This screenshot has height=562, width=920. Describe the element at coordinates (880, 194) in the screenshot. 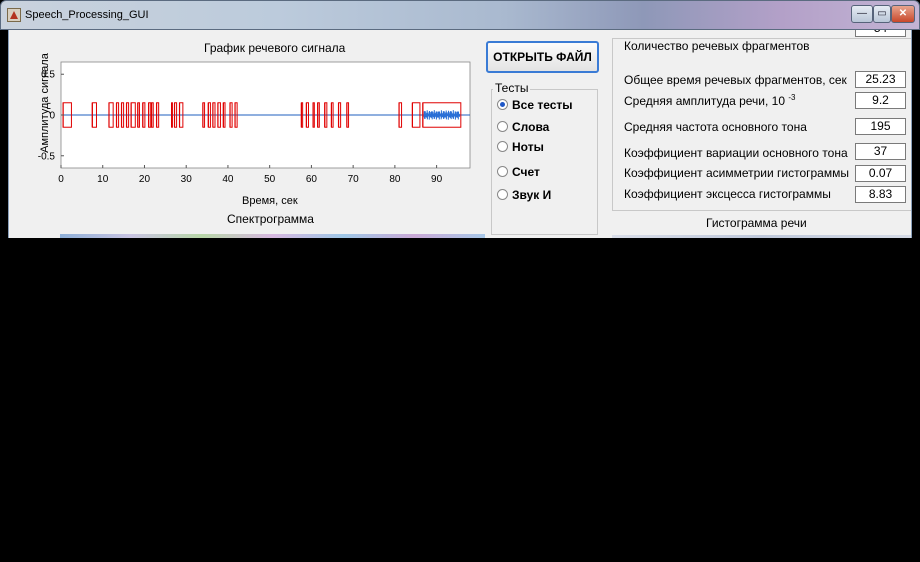

I see `metric-value-histogram-kurtosis: 8.83` at that location.